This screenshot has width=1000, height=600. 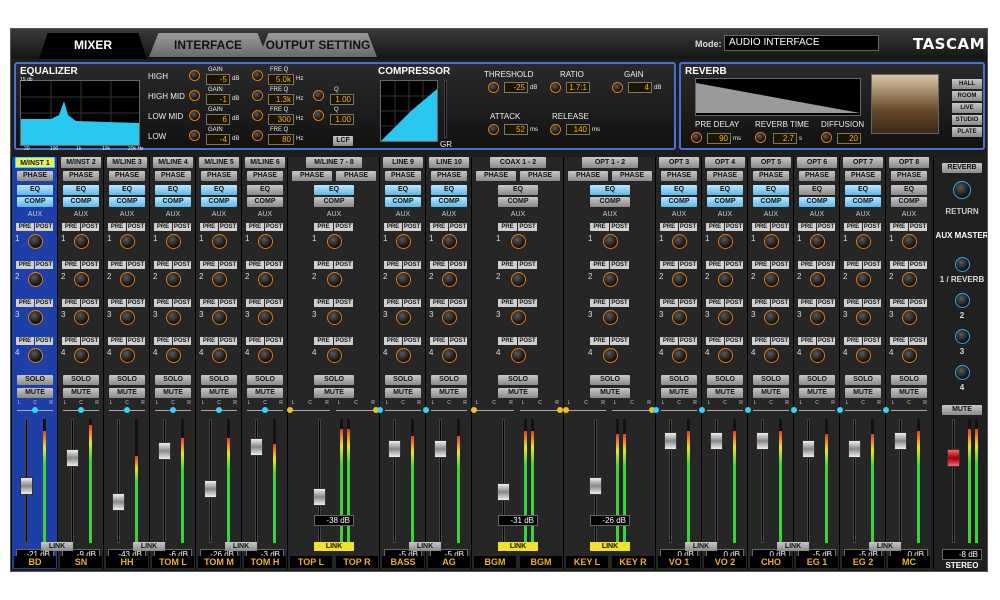 What do you see at coordinates (725, 162) in the screenshot?
I see `channel-name: OPT 4` at bounding box center [725, 162].